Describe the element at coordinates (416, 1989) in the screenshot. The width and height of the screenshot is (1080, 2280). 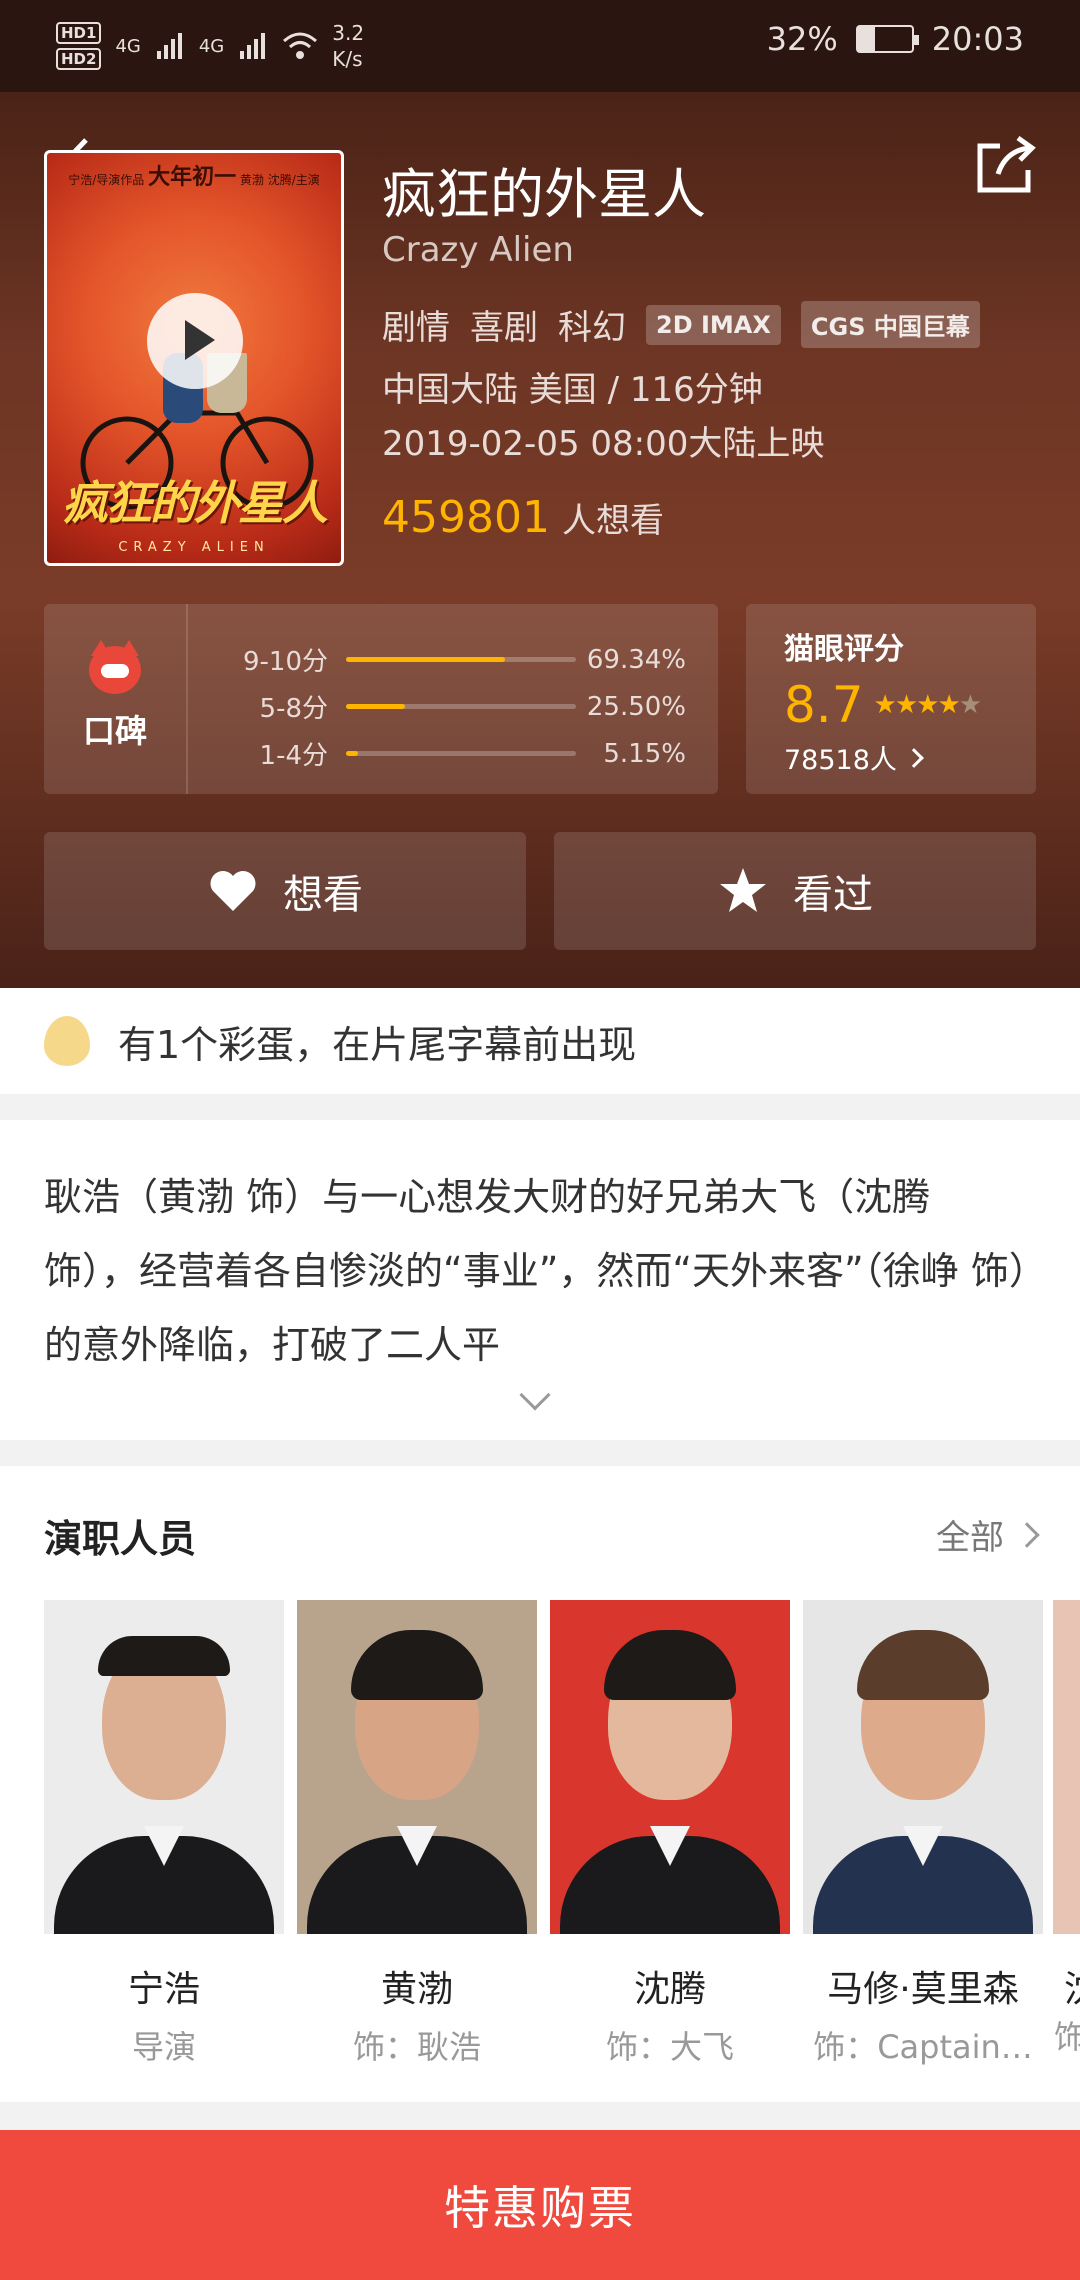
I see `cast-name: 黄渤` at that location.